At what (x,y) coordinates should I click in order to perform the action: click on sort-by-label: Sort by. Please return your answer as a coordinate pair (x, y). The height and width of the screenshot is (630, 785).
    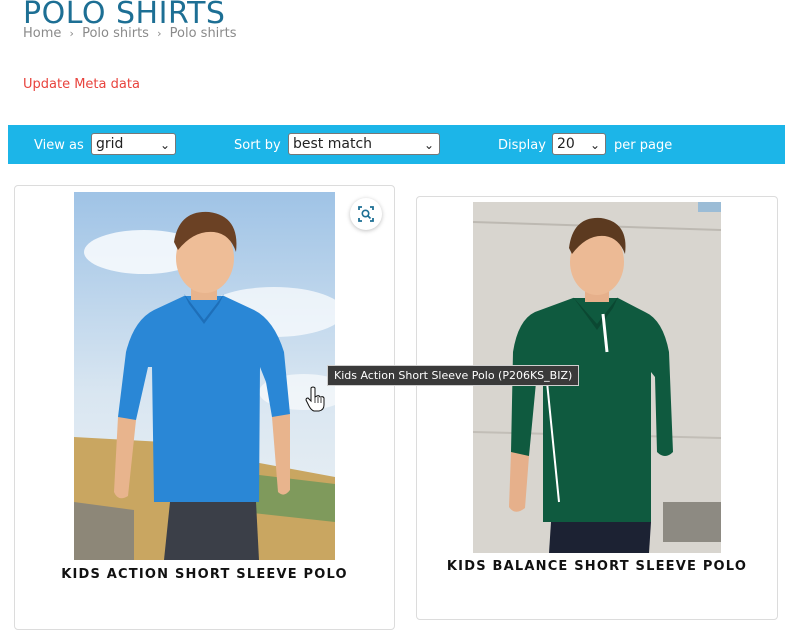
    Looking at the image, I should click on (257, 145).